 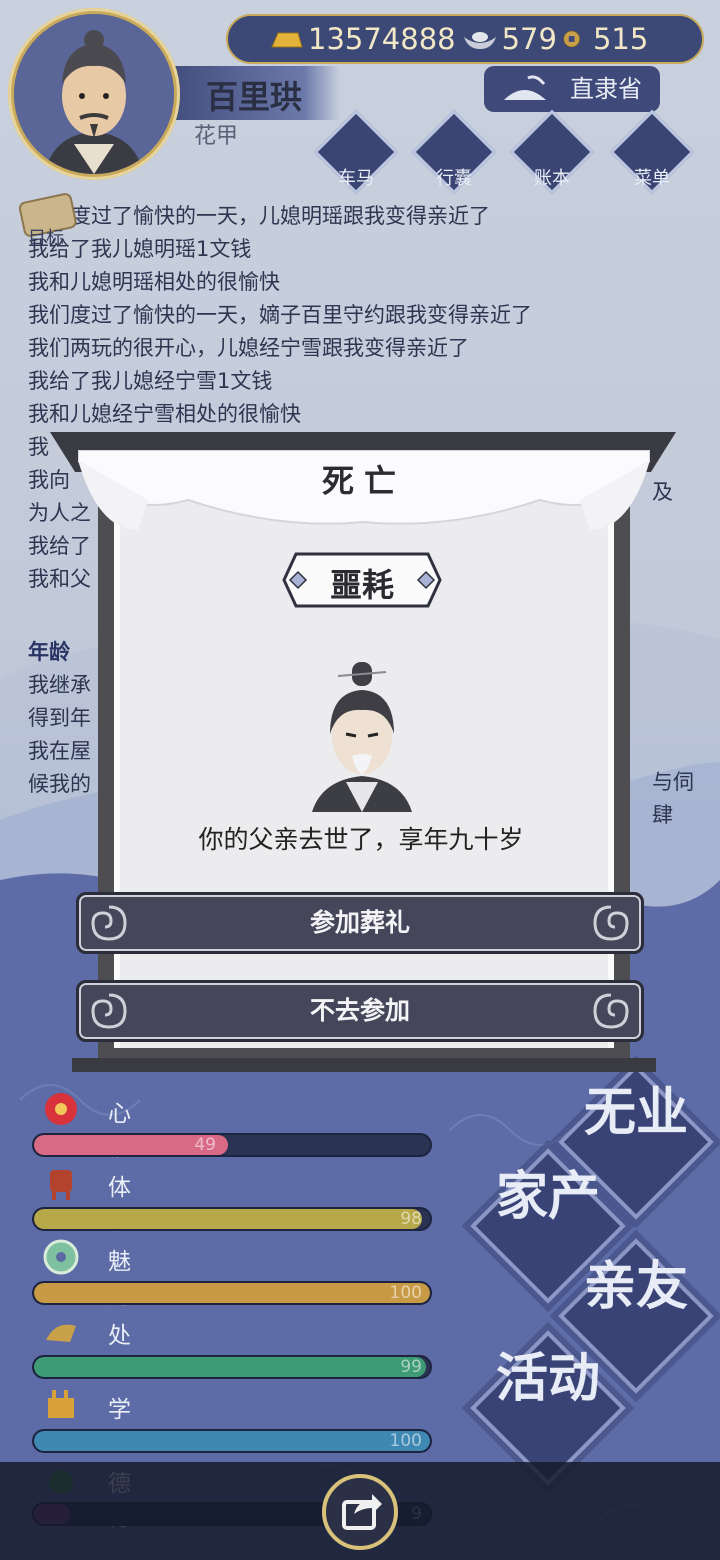 I want to click on log-line: 我们度过了愉快的一天，嫡子百里守约跟我变得亲近了, so click(x=280, y=315).